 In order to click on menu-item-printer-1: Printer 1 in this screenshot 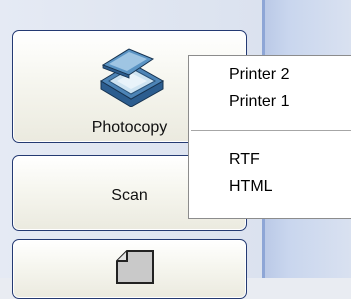, I will do `click(259, 102)`.